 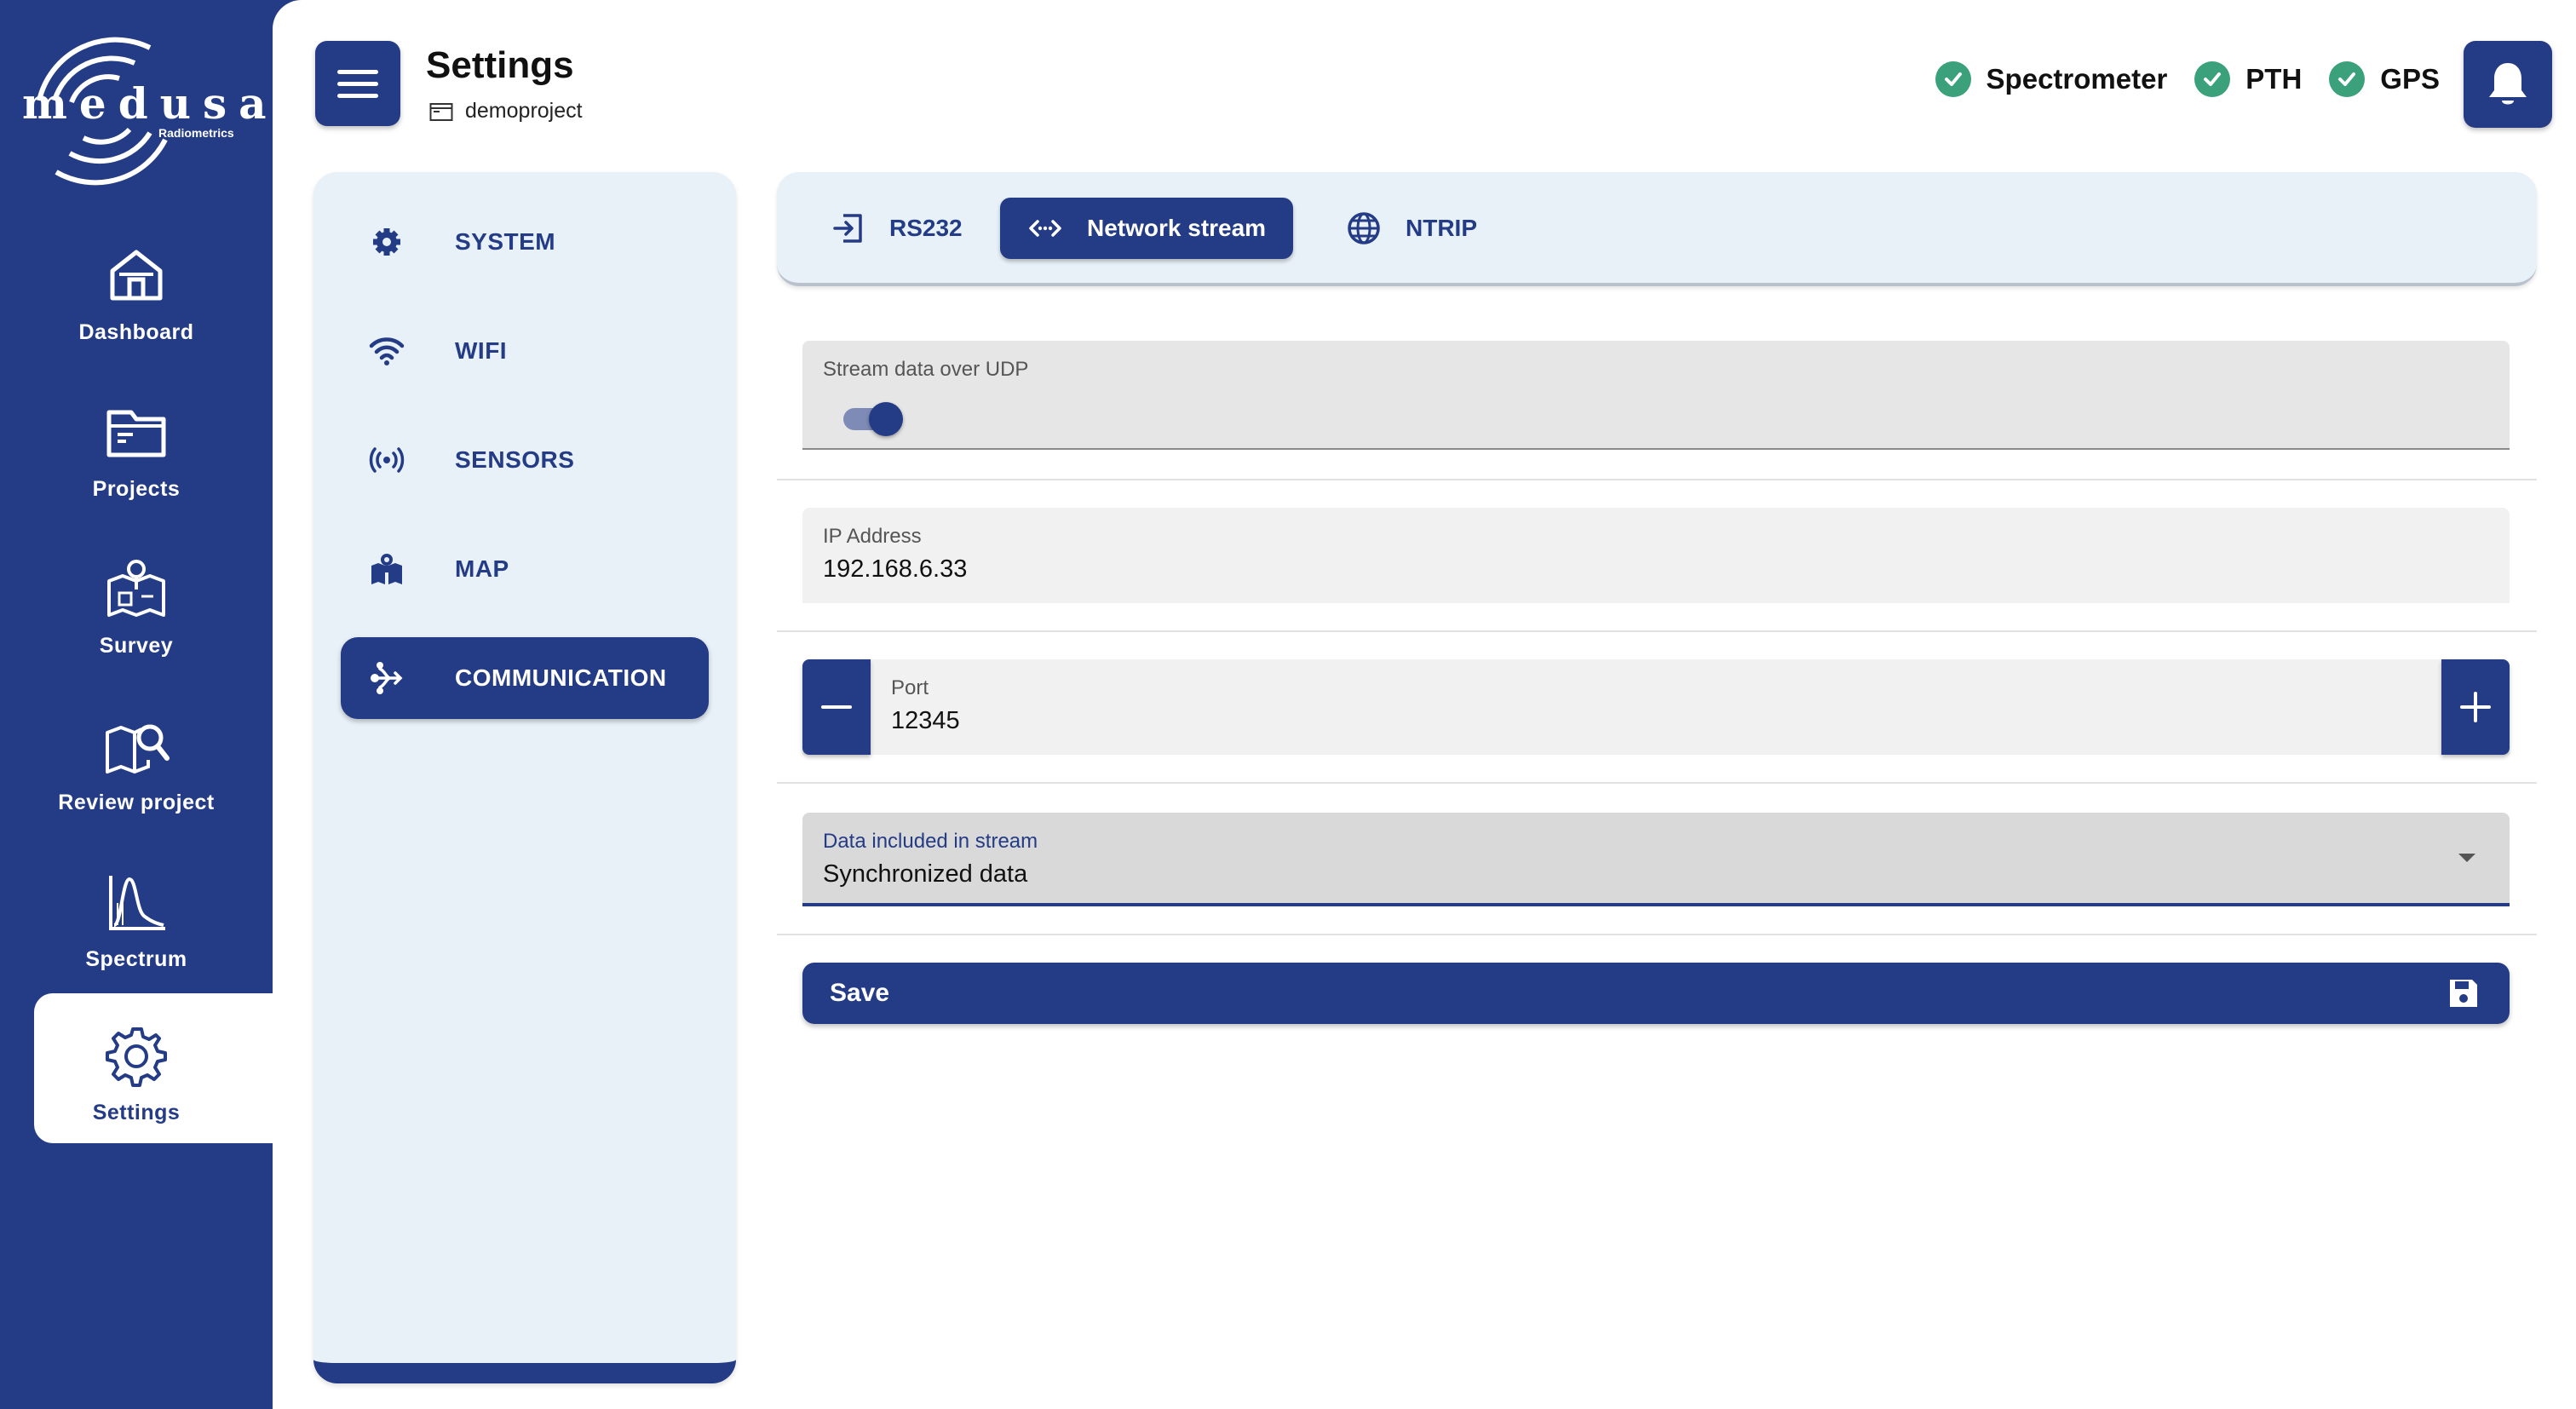 What do you see at coordinates (2464, 993) in the screenshot?
I see `floppy-disk-icon` at bounding box center [2464, 993].